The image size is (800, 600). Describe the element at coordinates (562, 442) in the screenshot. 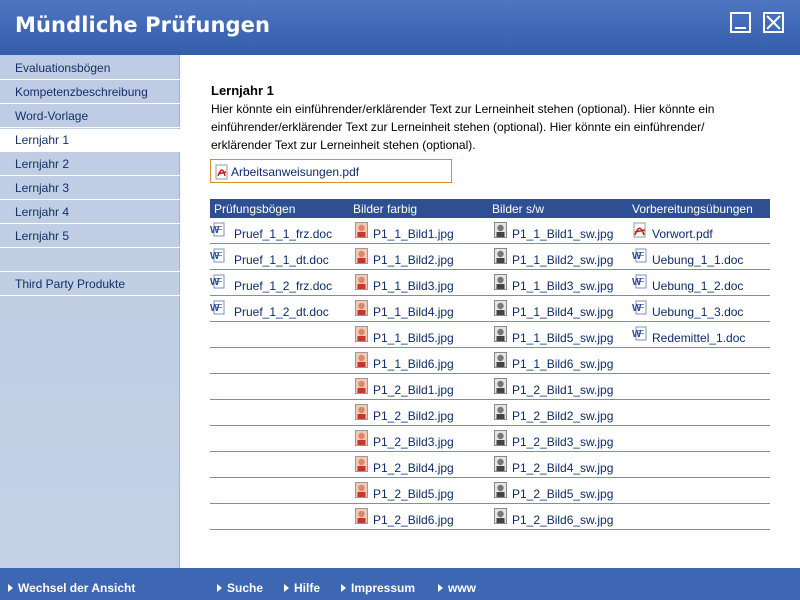

I see `file-link: P1_2_Bild3_sw.jpg` at that location.